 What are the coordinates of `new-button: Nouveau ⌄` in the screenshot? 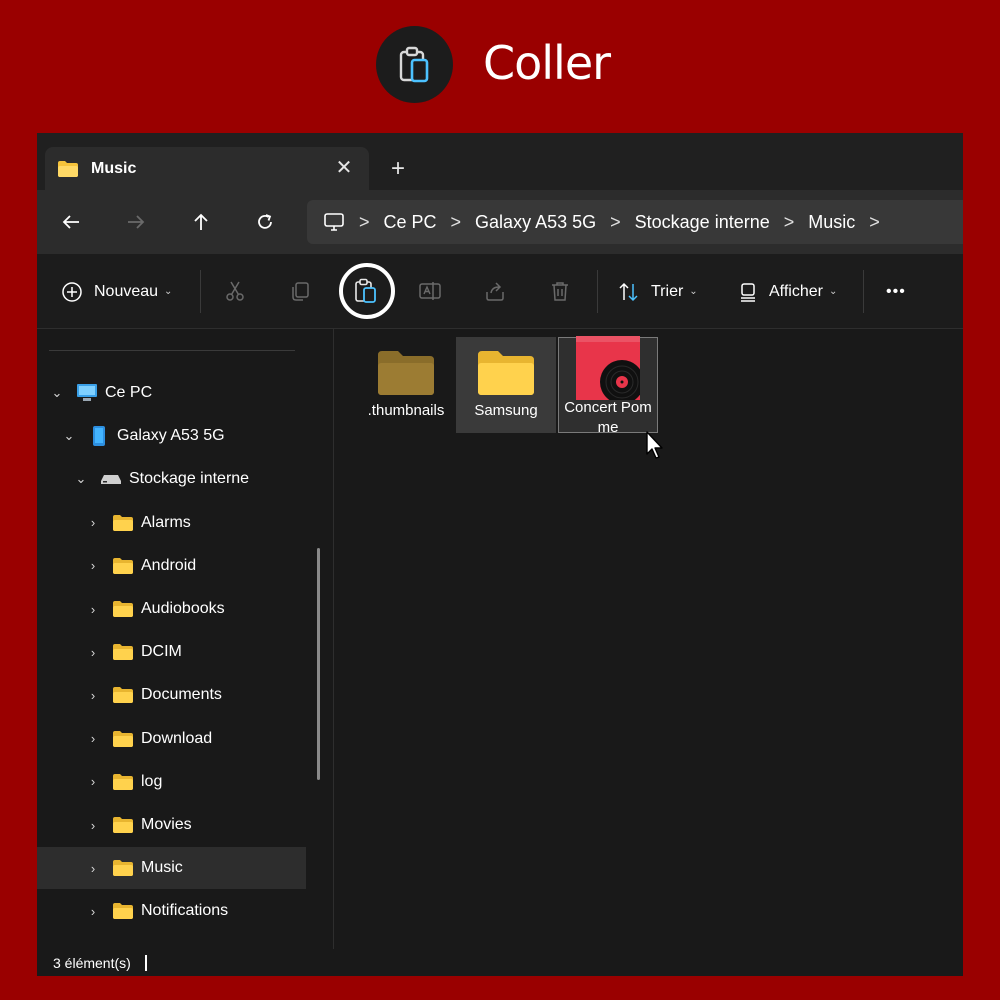 It's located at (116, 291).